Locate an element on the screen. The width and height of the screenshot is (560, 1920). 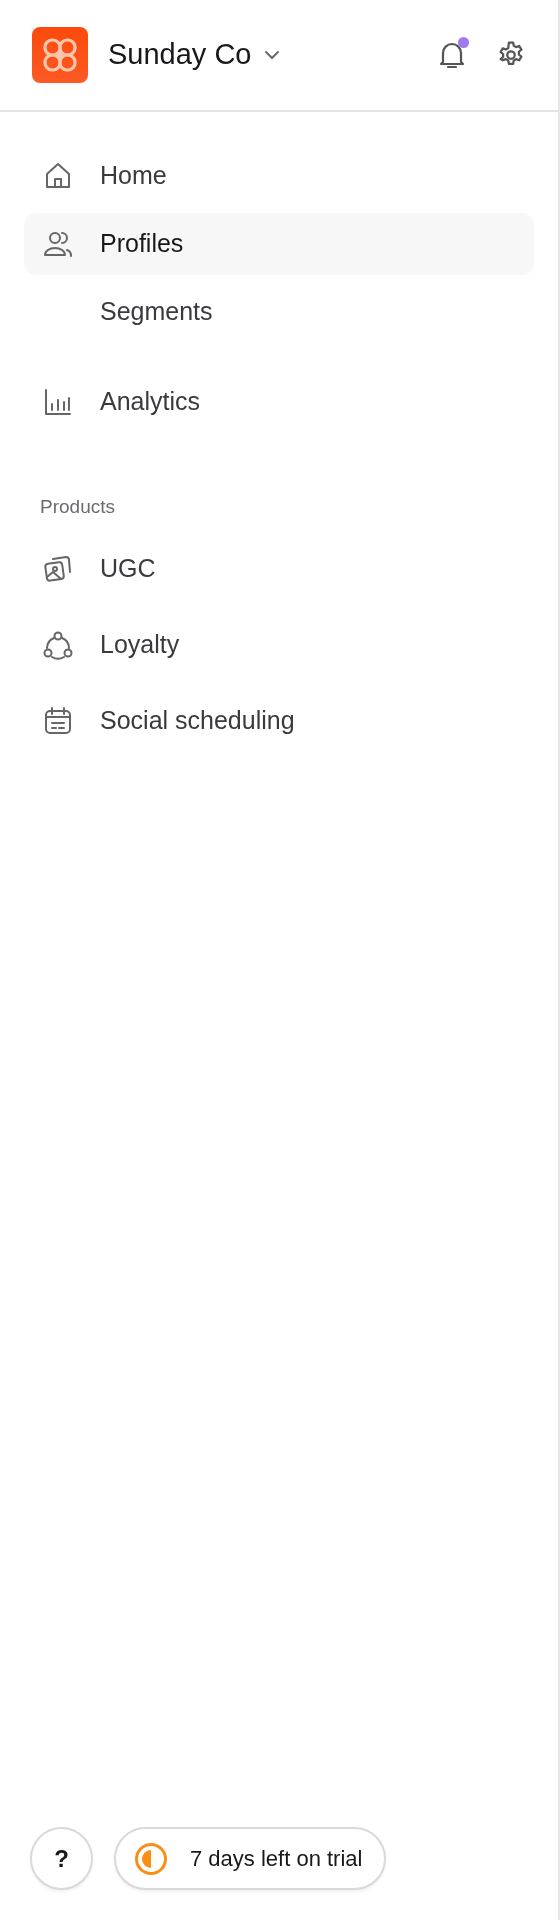
nav-item: Analytics is located at coordinates (279, 402).